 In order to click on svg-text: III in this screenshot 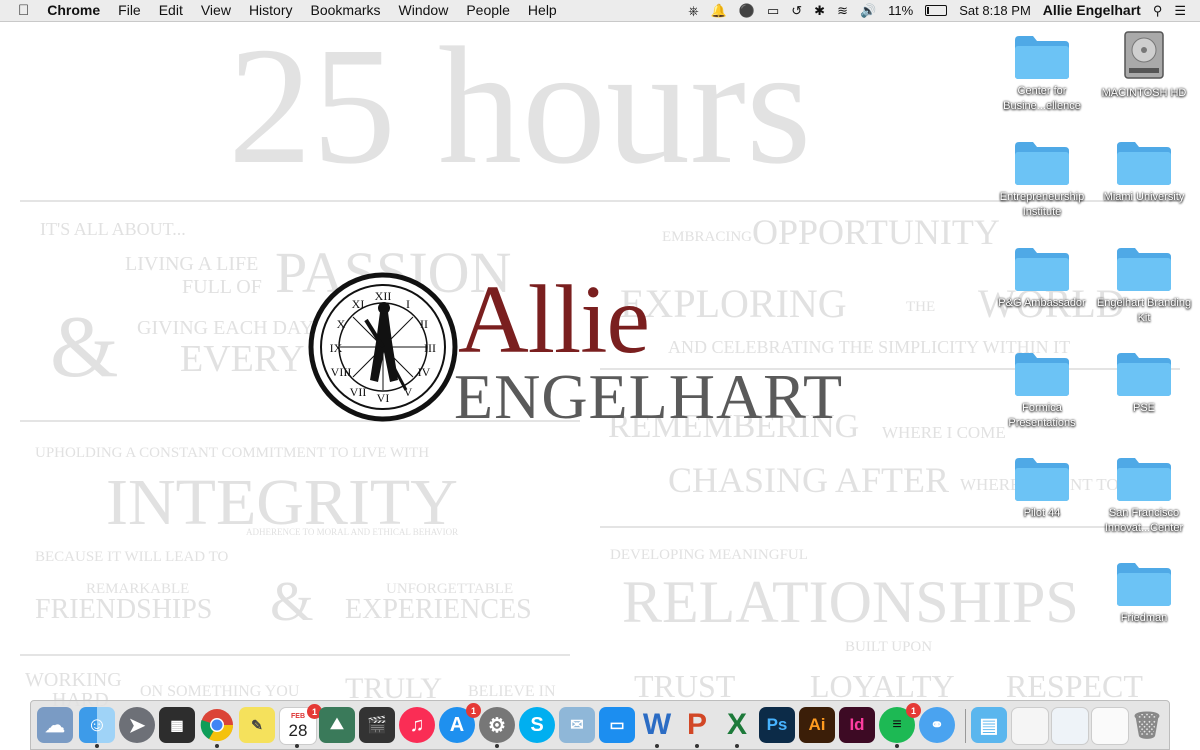, I will do `click(430, 348)`.